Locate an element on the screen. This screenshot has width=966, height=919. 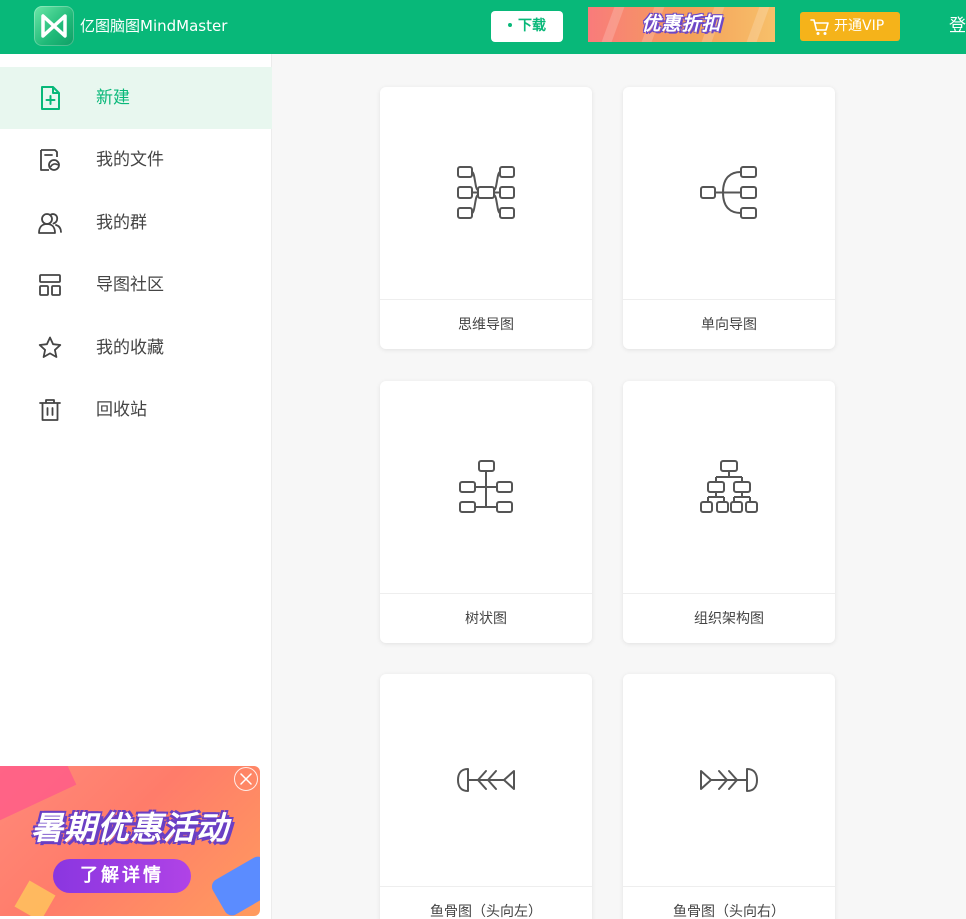
sidebar-item-my-groups: 我的群 is located at coordinates (136, 223).